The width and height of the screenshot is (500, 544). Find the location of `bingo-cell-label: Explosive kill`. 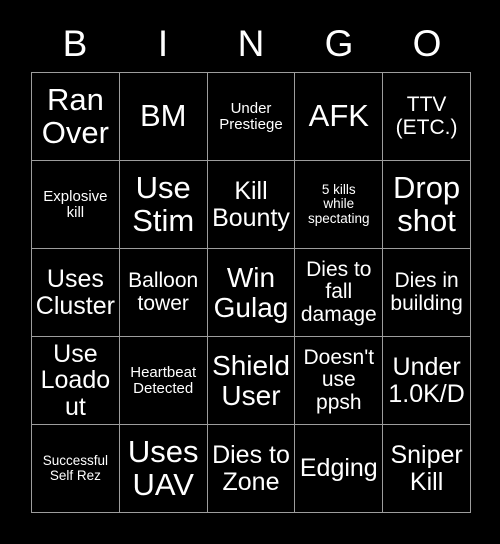

bingo-cell-label: Explosive kill is located at coordinates (75, 204).